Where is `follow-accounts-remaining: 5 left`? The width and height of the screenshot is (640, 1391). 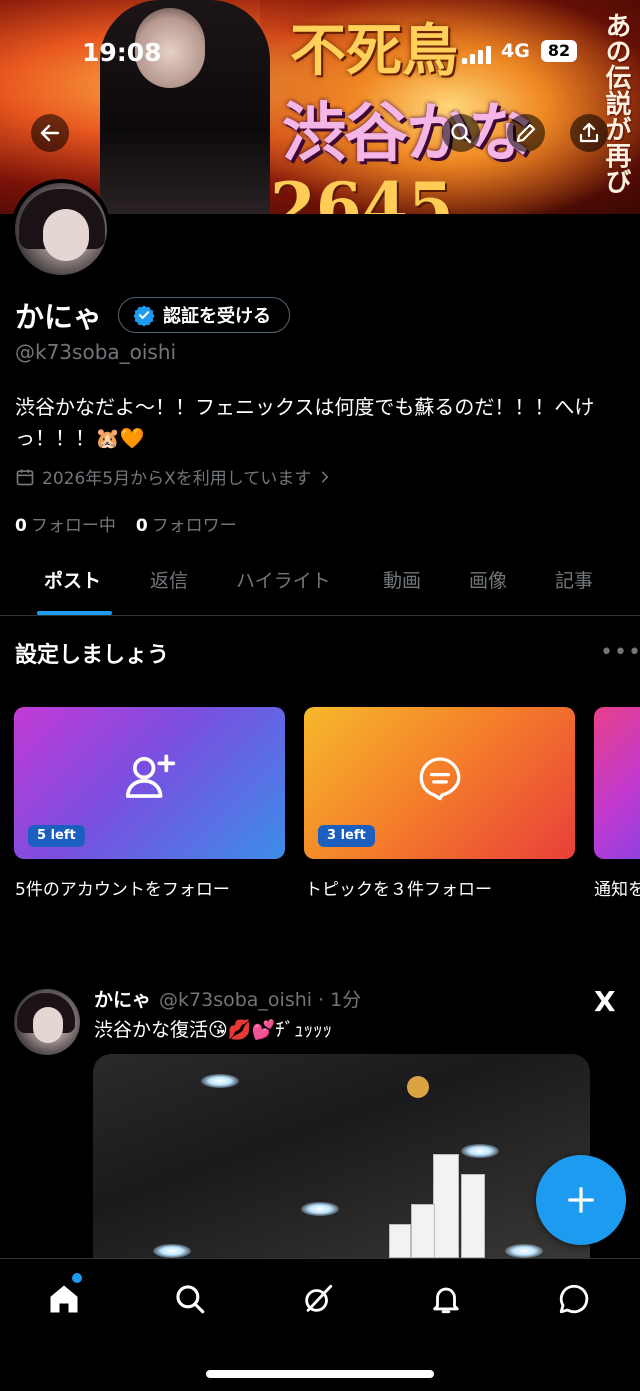 follow-accounts-remaining: 5 left is located at coordinates (56, 836).